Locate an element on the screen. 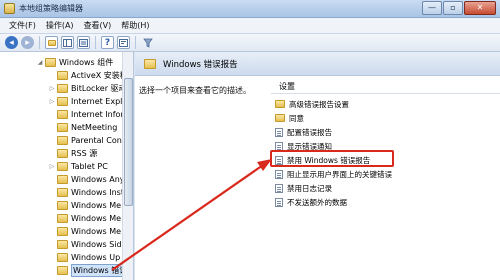  tree-item: ▷ BitLocker 驱动 is located at coordinates (87, 88).